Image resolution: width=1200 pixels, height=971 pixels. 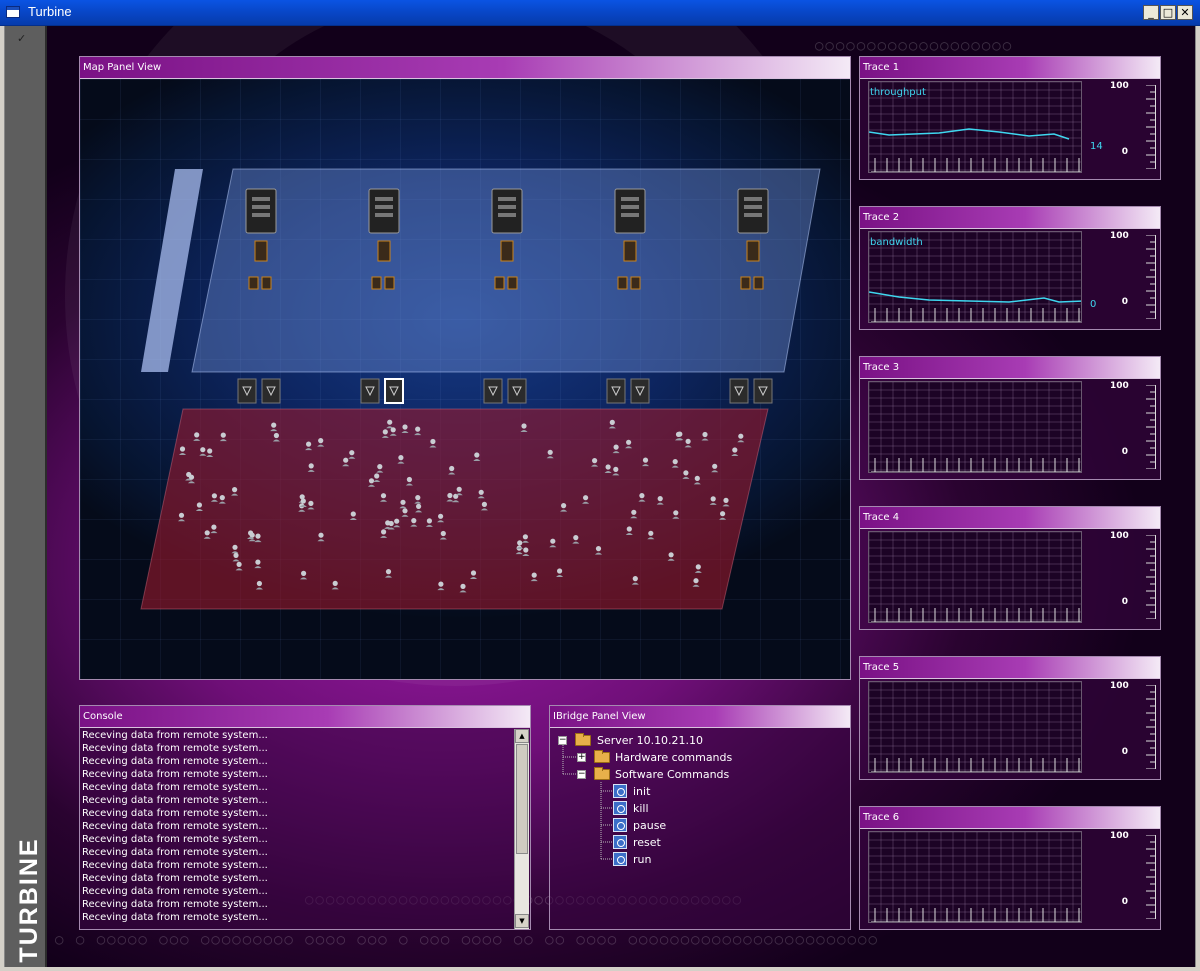 What do you see at coordinates (701, 774) in the screenshot?
I see `tree-node-software: − Software Commands` at bounding box center [701, 774].